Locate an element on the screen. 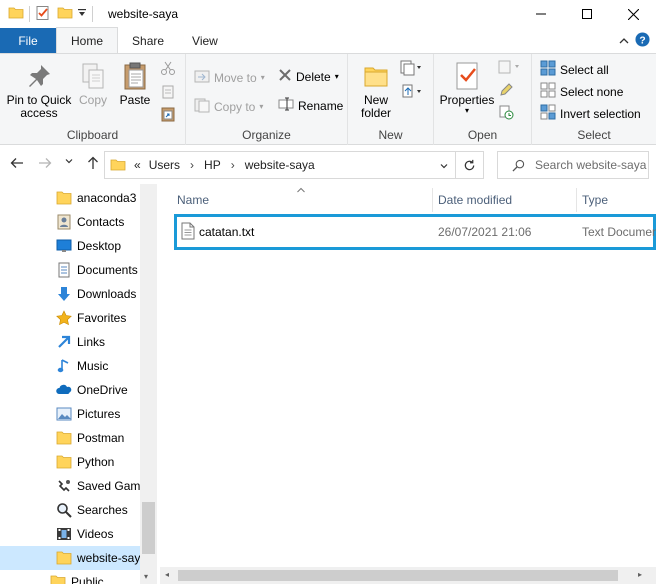 This screenshot has height=584, width=656. delete-button: Delete ▾ is located at coordinates (308, 76).